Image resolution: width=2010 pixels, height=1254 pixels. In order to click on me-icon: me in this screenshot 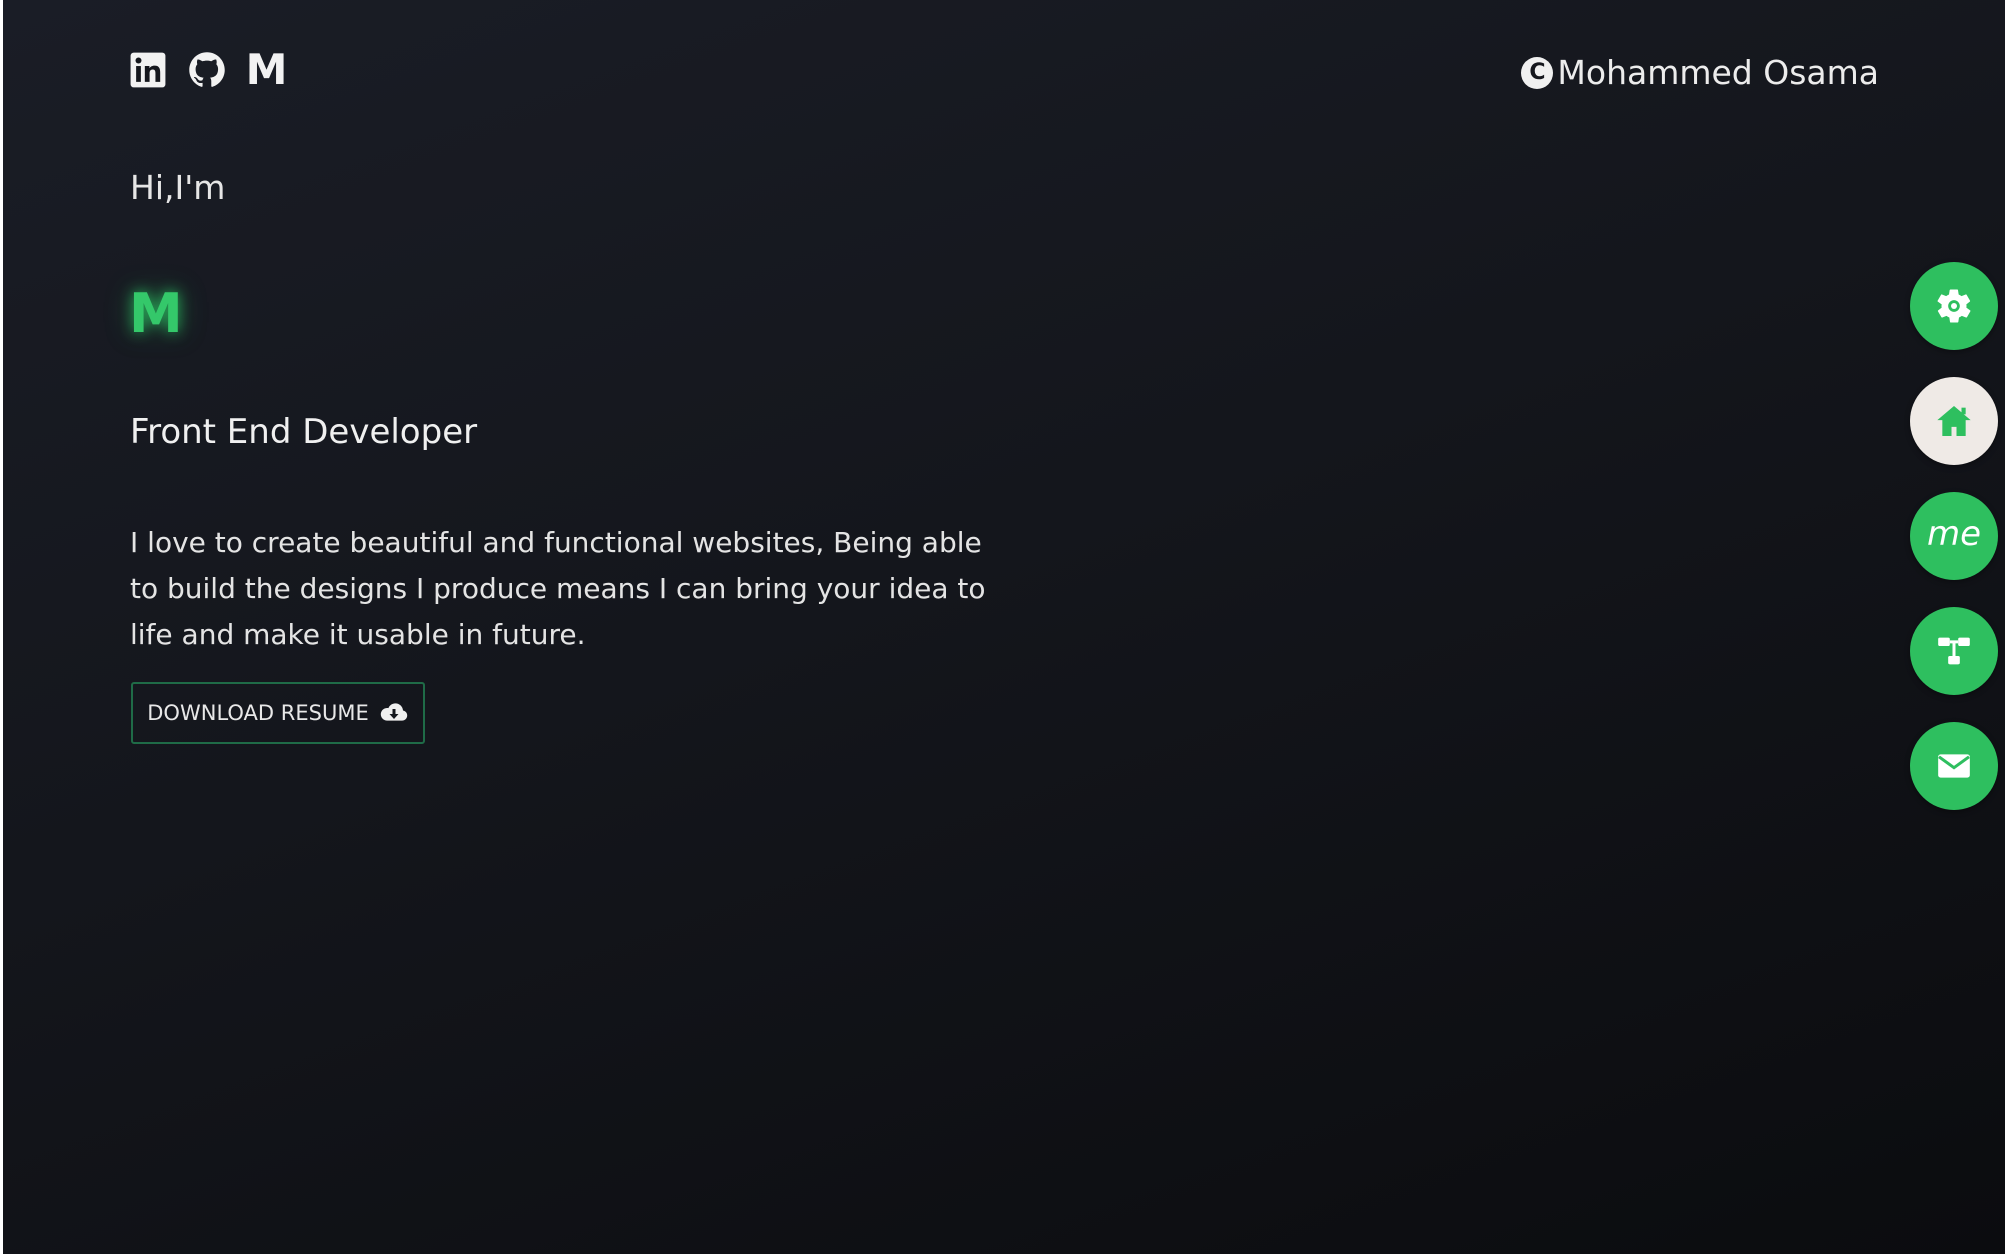, I will do `click(1954, 534)`.